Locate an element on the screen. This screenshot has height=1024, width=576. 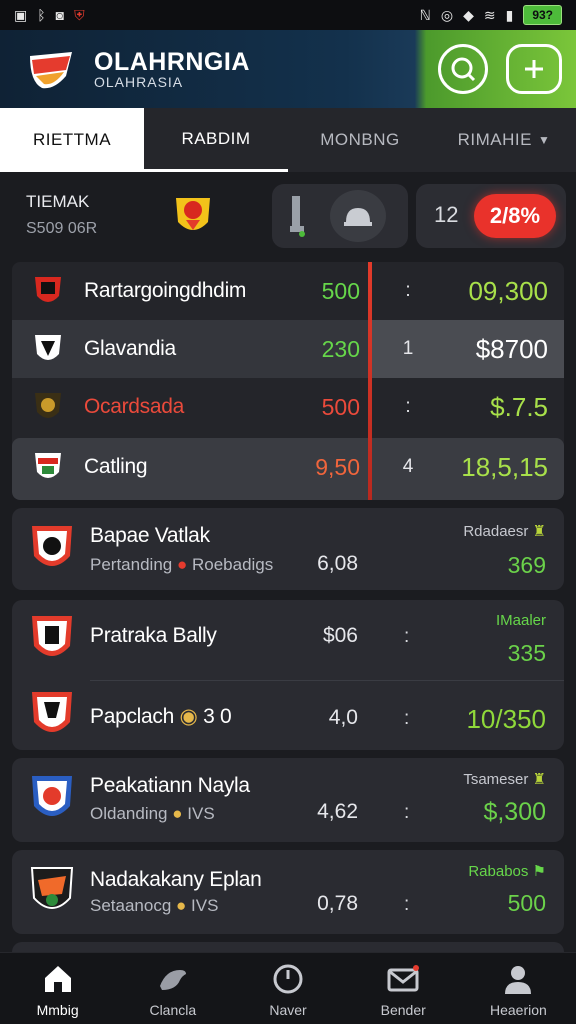
clock-icon is located at coordinates (288, 979).